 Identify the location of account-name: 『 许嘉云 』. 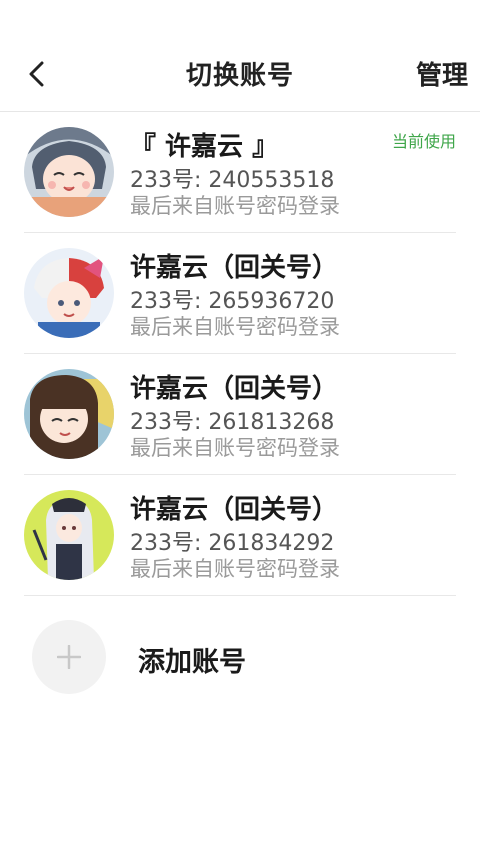
(204, 147).